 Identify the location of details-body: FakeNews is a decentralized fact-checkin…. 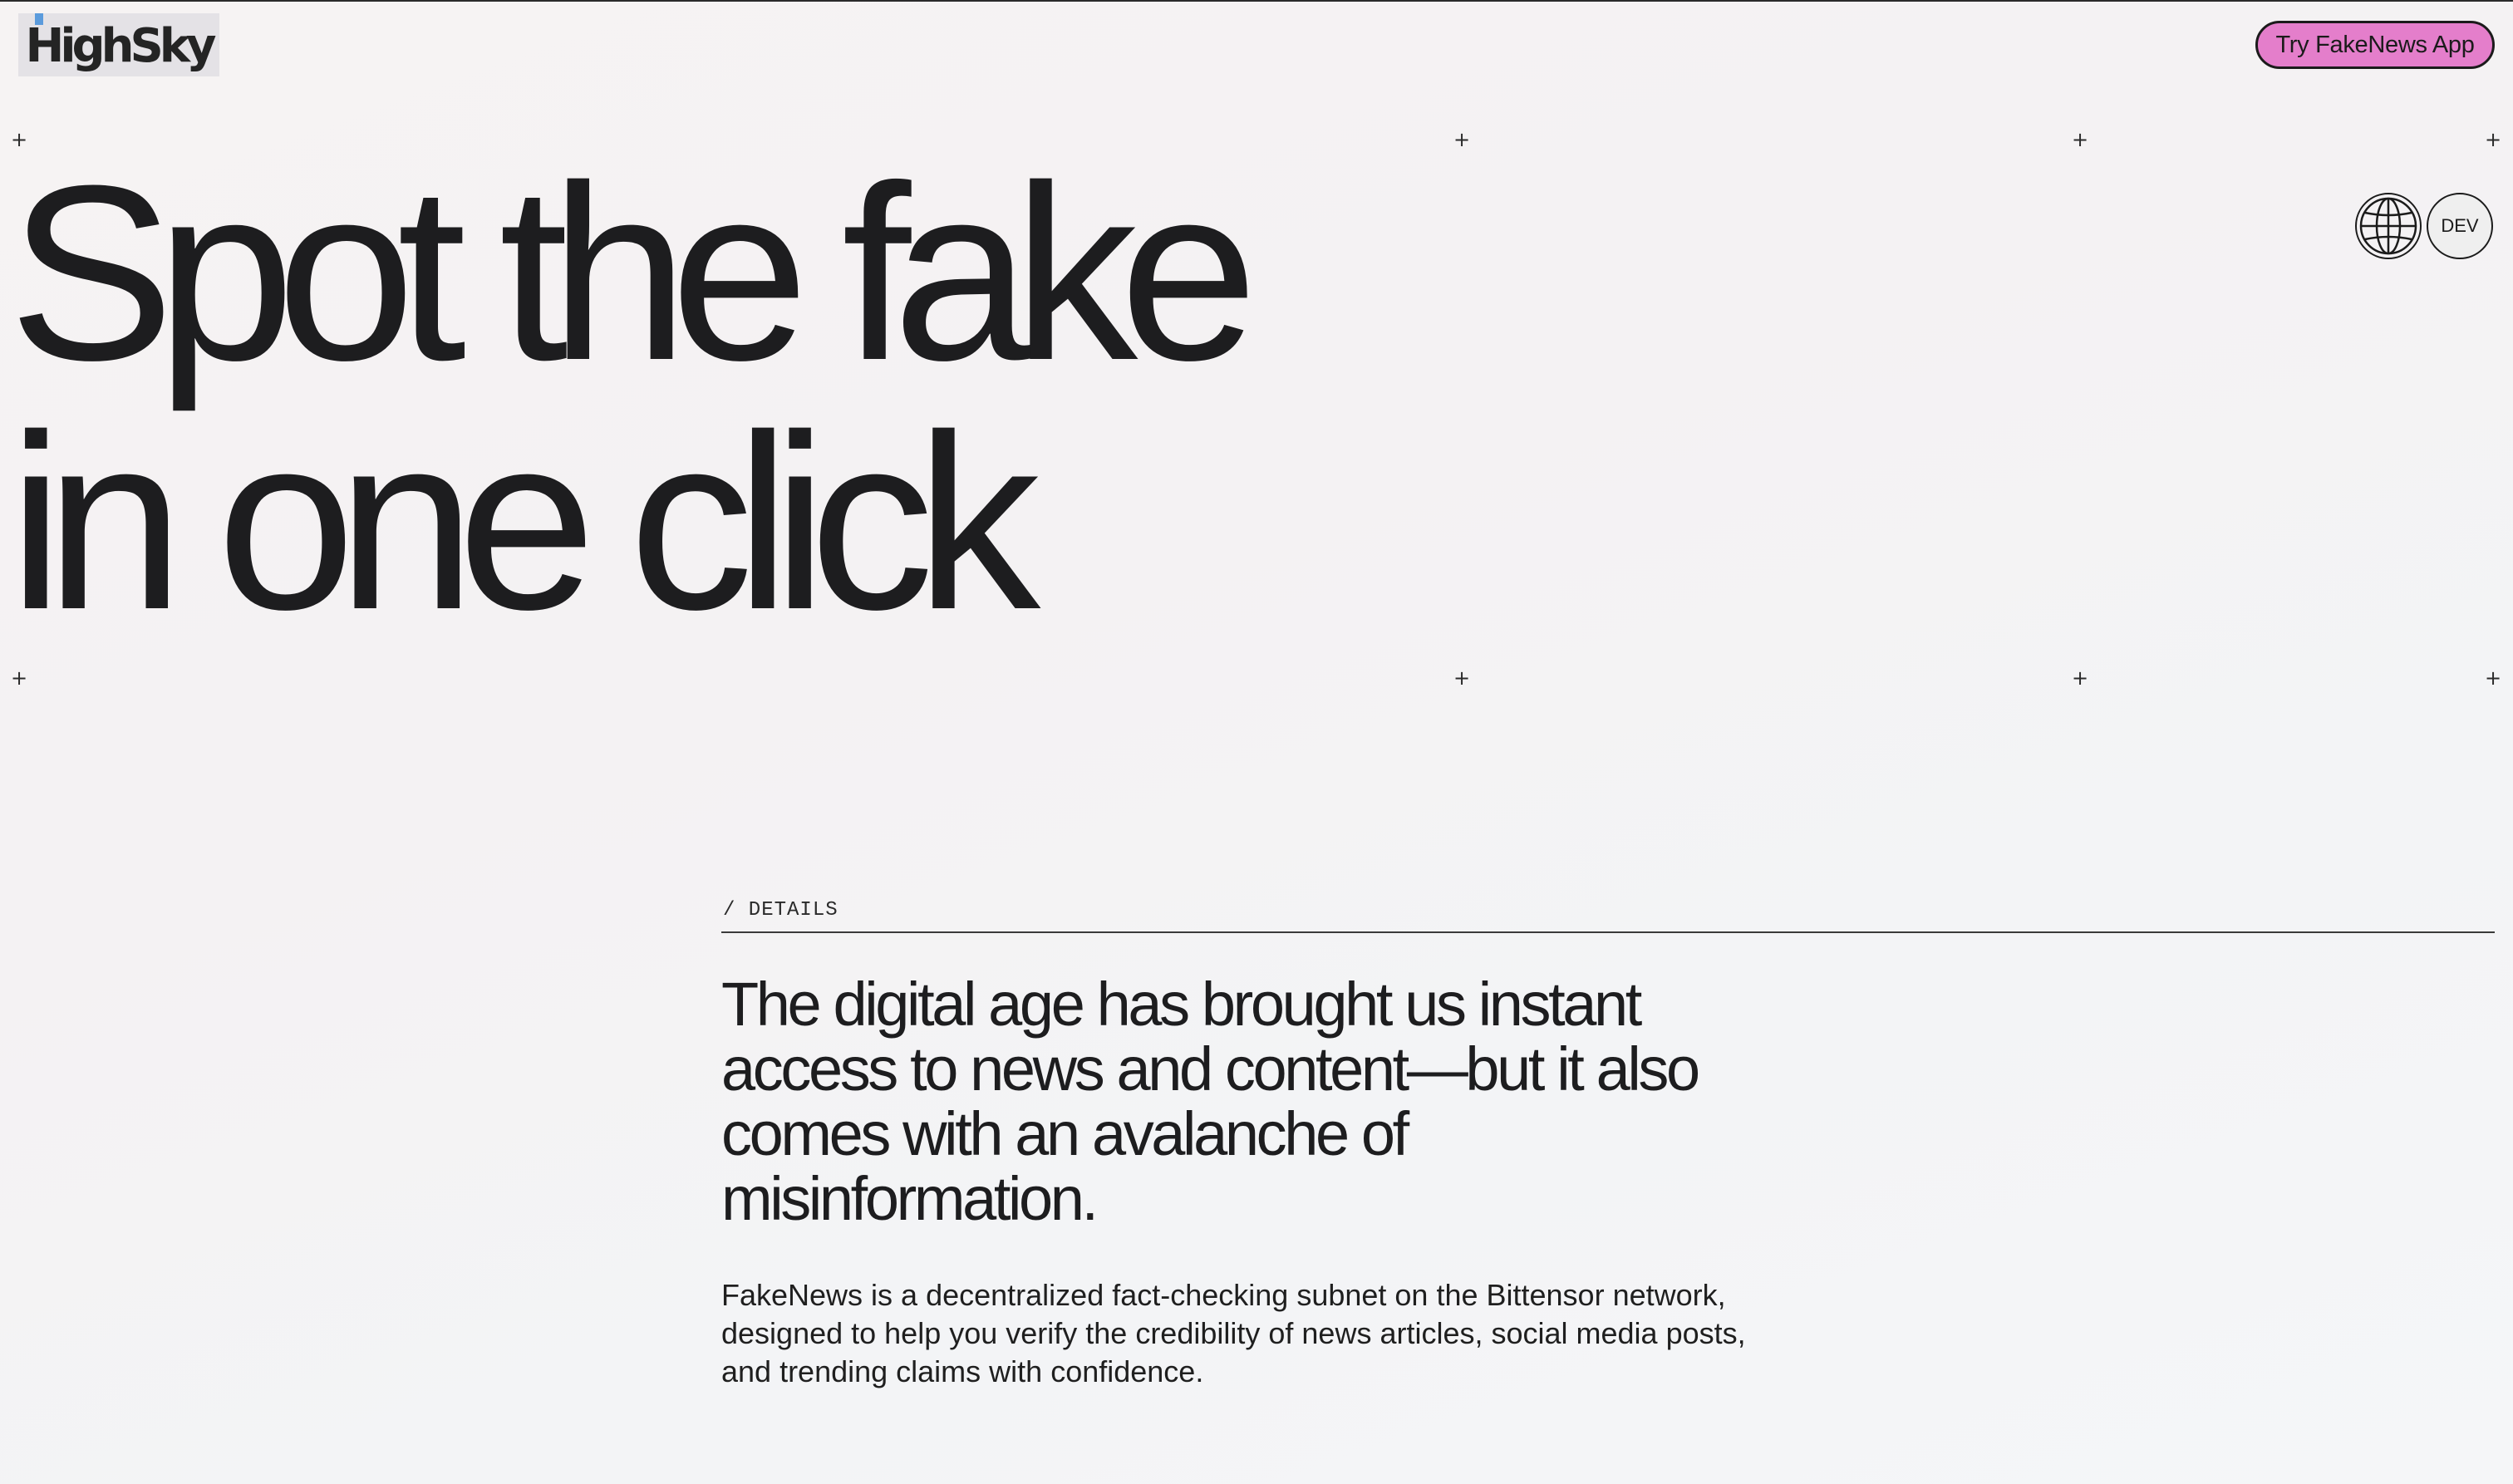
(1233, 1333).